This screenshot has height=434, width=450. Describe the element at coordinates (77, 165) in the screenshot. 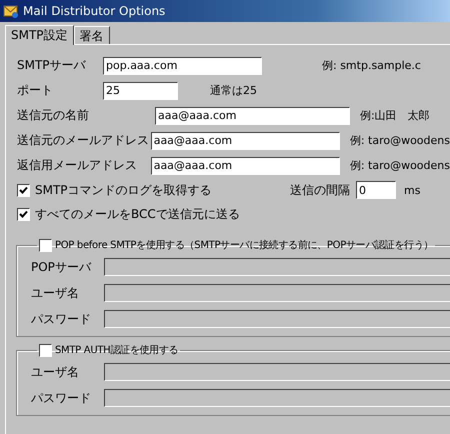

I see `field-label: 返信用メールアドレス` at that location.